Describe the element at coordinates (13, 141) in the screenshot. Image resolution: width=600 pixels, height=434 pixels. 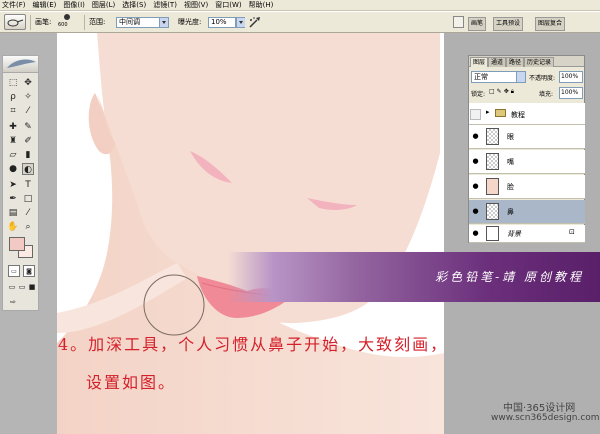
I see `clone-stamp-tool-icon: ♜` at that location.